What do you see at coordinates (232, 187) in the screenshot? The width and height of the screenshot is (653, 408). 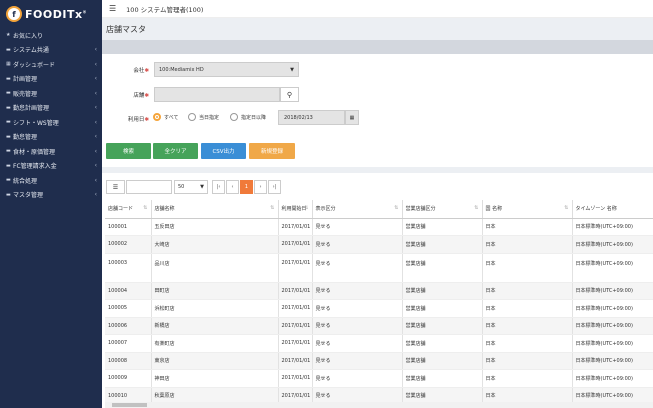 I see `prev-page-button: ‹` at bounding box center [232, 187].